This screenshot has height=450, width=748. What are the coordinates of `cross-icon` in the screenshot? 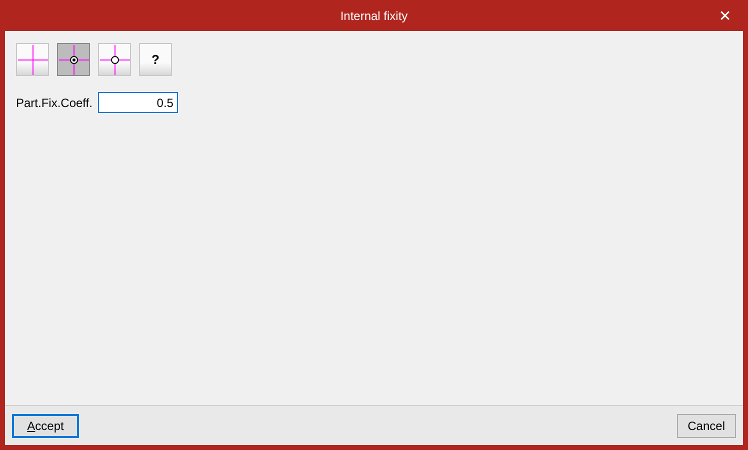 It's located at (33, 59).